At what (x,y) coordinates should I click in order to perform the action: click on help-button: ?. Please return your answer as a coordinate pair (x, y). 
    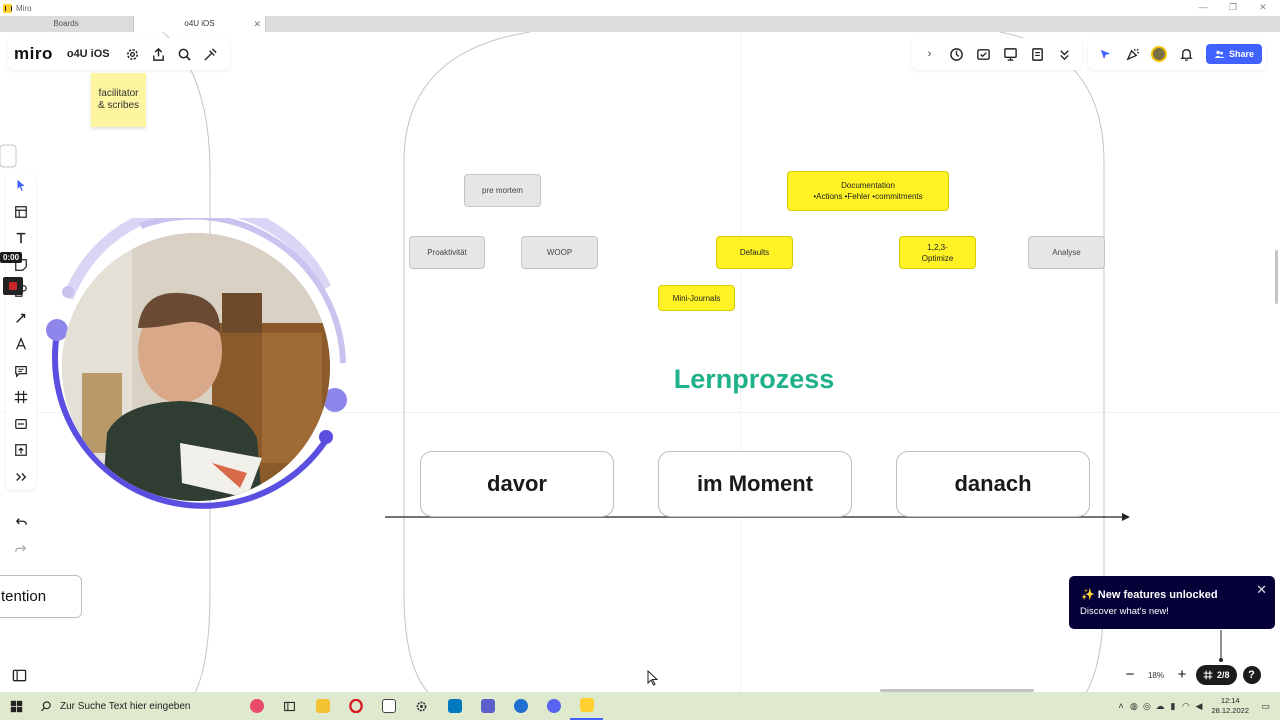
    Looking at the image, I should click on (1251, 675).